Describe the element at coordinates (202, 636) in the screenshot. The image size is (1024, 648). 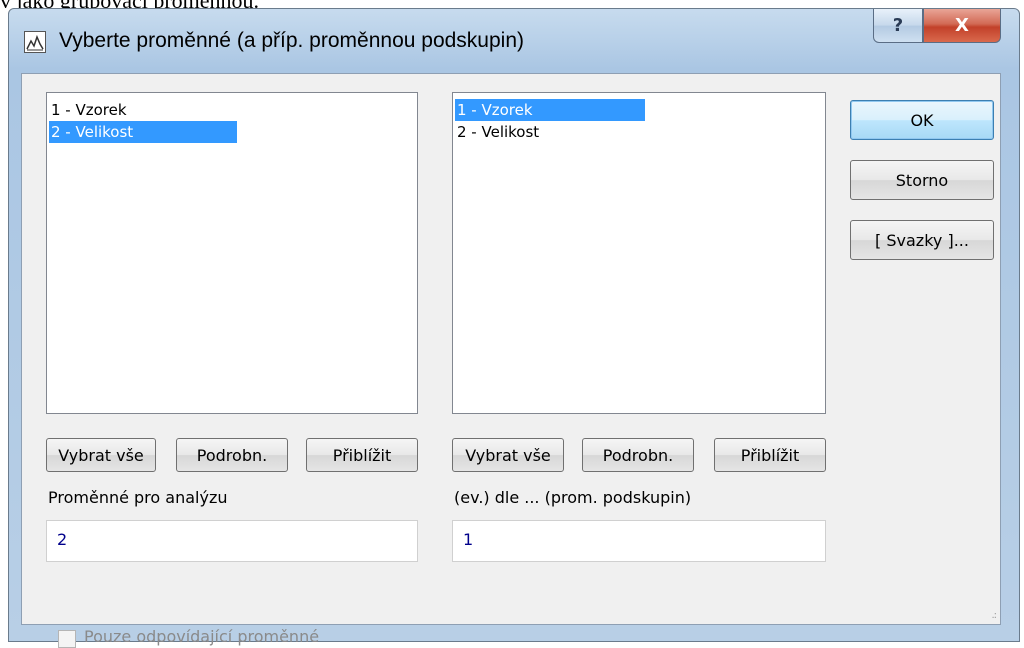
I see `matching-variables-label: Pouze odpovídající proměnné` at that location.